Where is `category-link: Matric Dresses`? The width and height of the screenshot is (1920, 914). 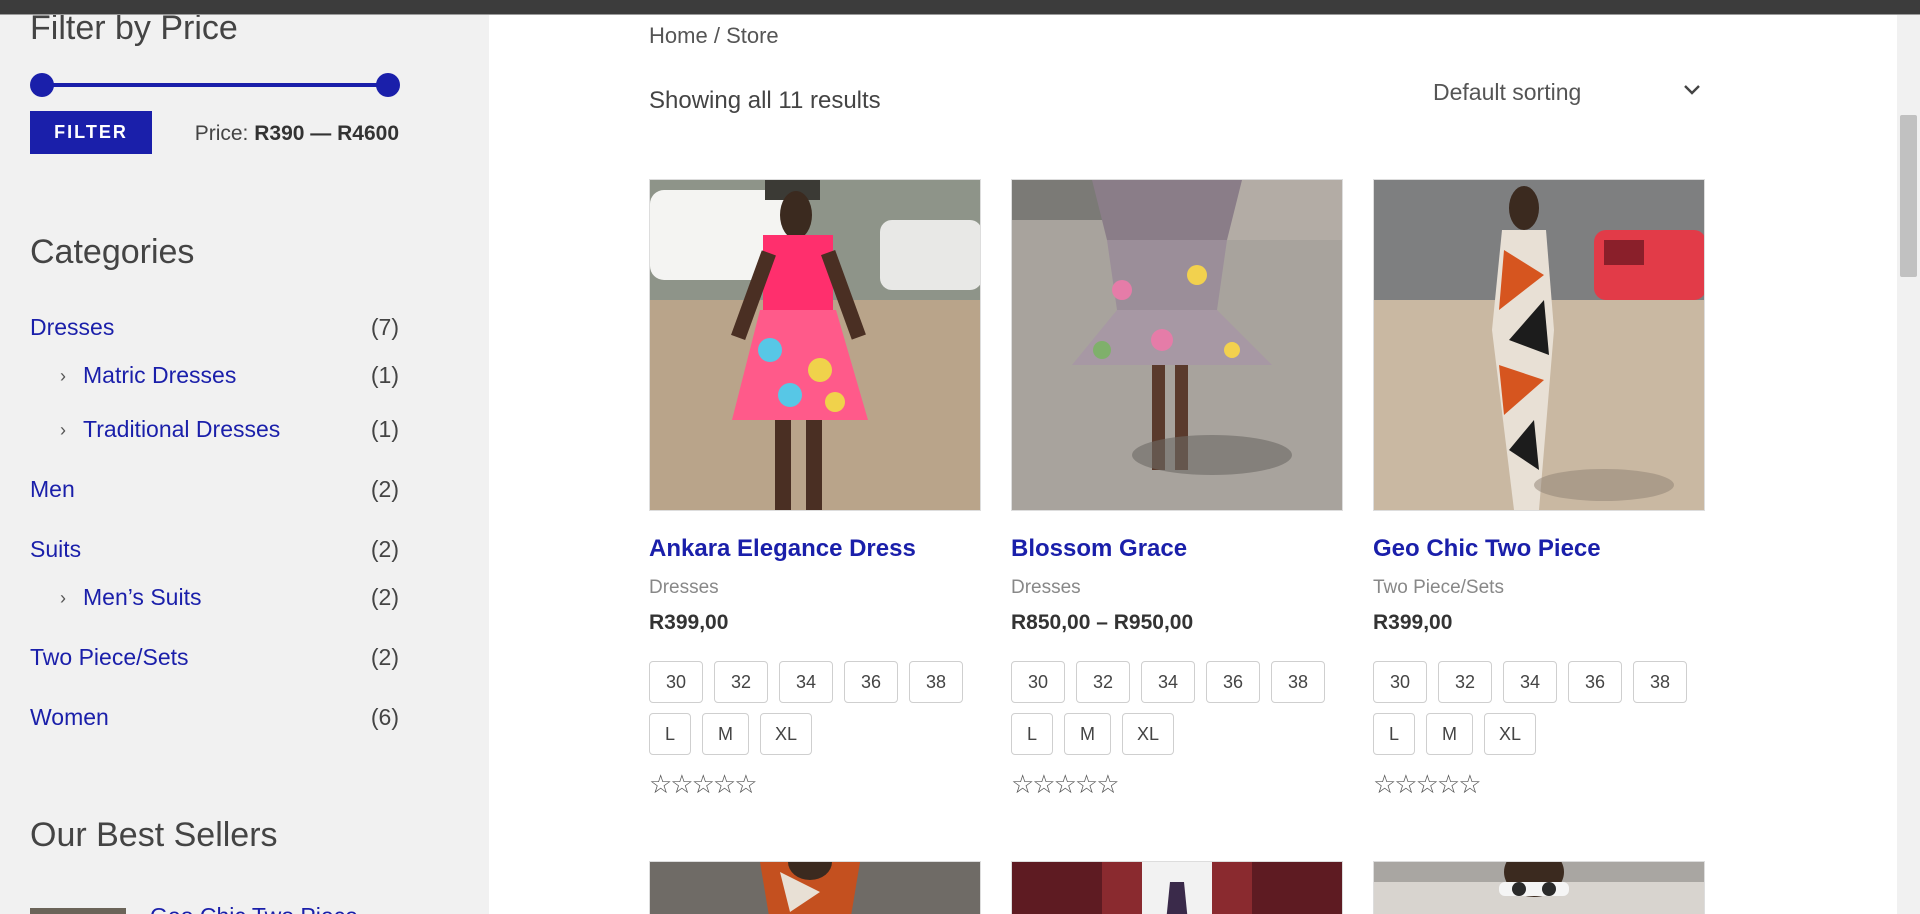
category-link: Matric Dresses is located at coordinates (159, 375).